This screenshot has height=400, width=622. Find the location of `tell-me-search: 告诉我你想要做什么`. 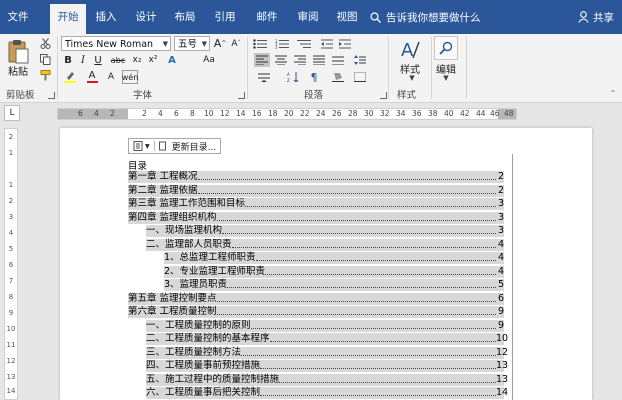

tell-me-search: 告诉我你想要做什么 is located at coordinates (425, 17).